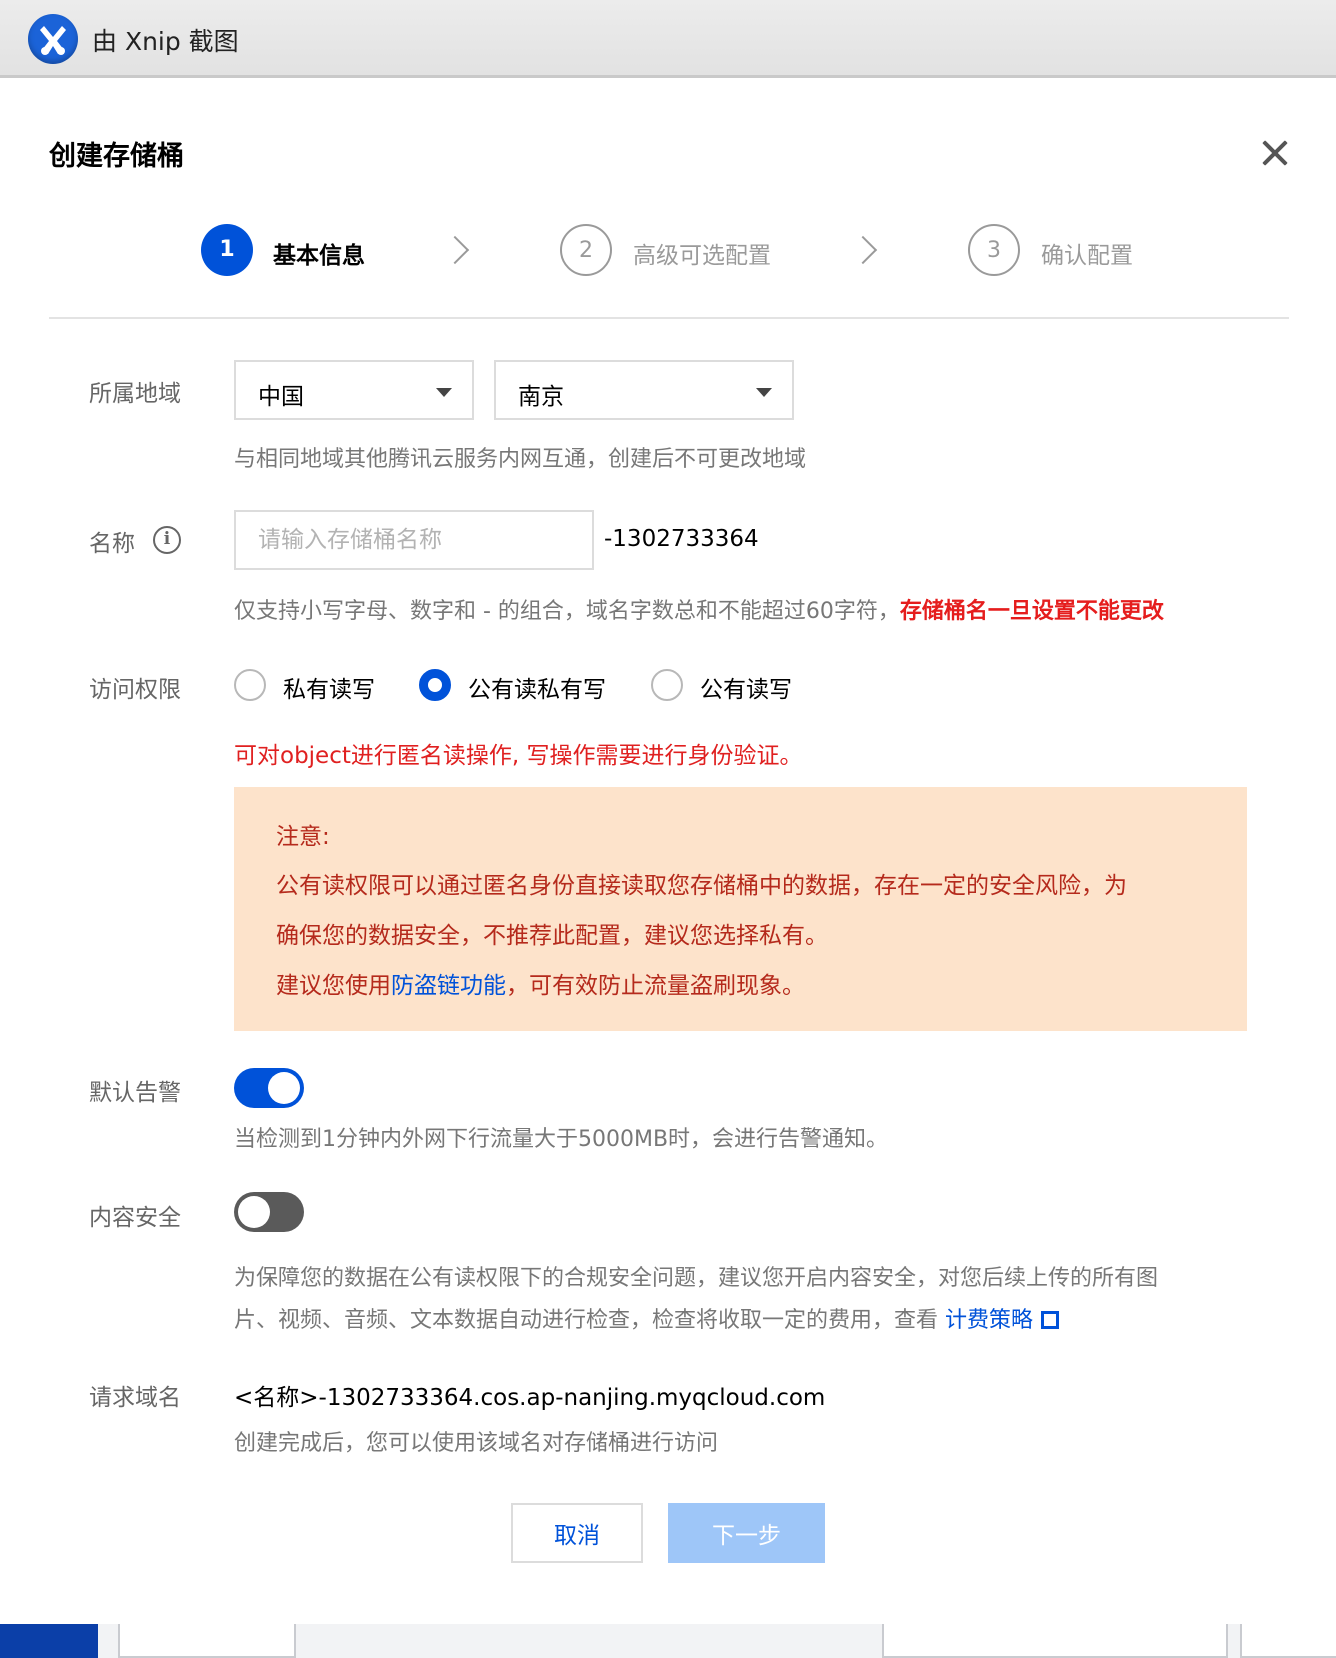  Describe the element at coordinates (667, 685) in the screenshot. I see `radio-public-read-write` at that location.